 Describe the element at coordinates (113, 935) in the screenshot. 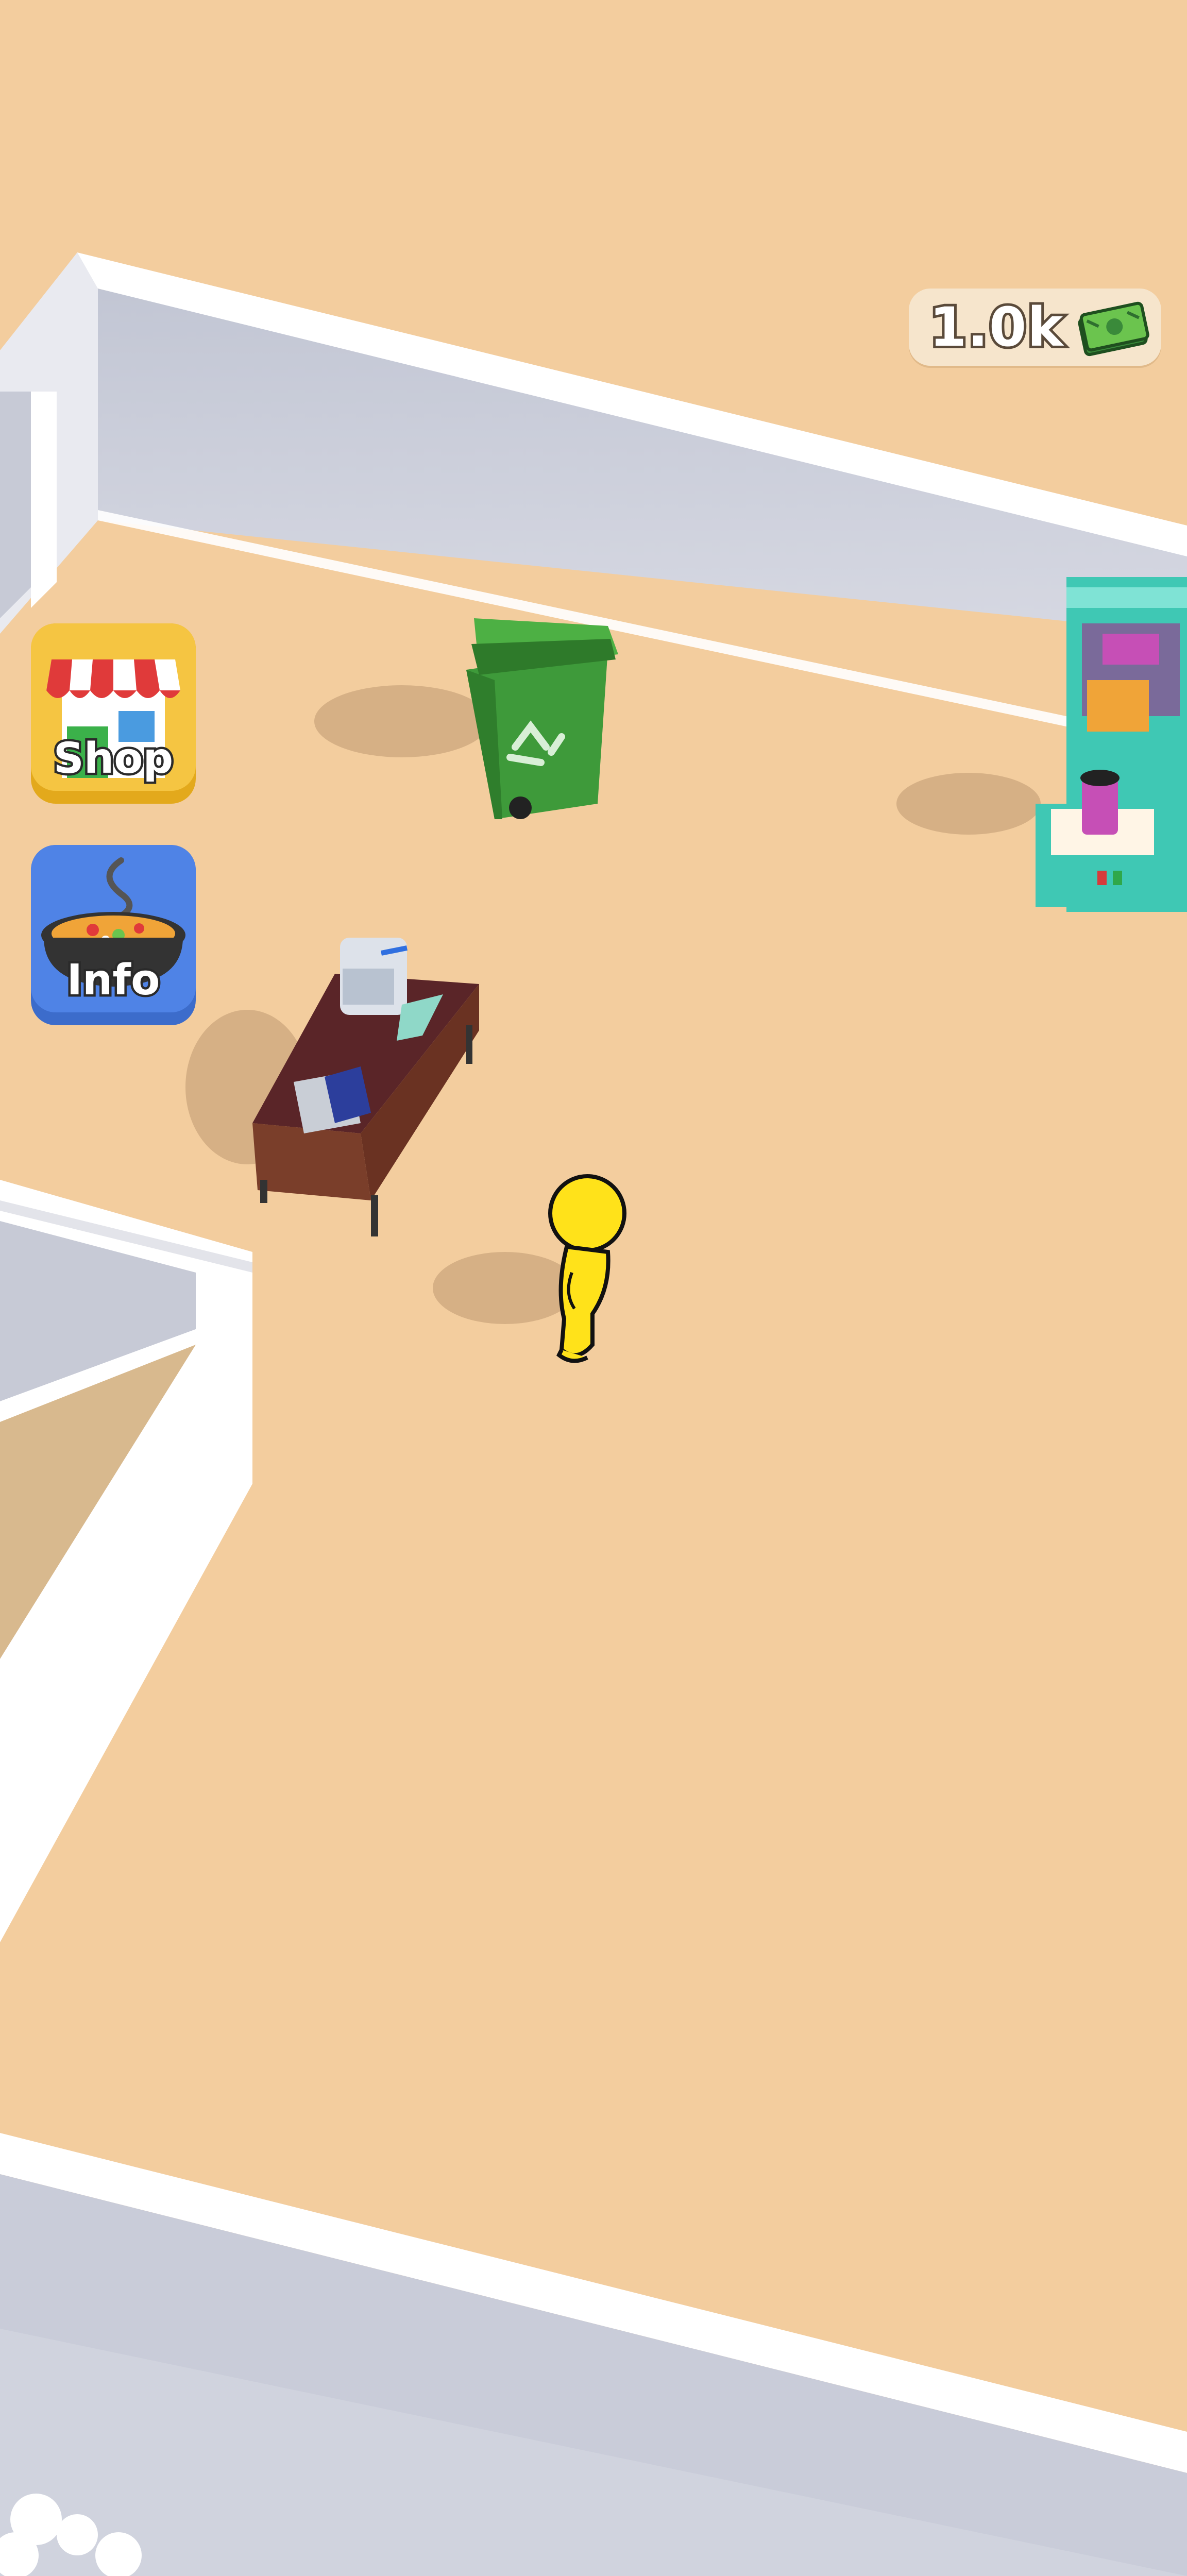

I see `info-button: Info` at that location.